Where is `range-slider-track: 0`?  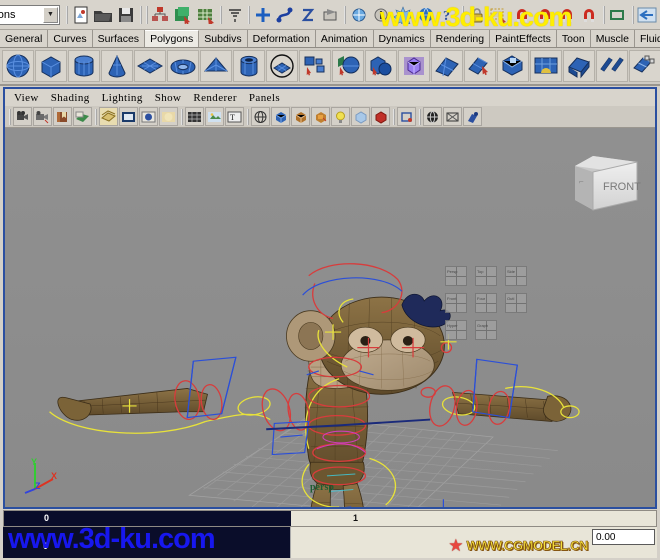 range-slider-track: 0 is located at coordinates (146, 542).